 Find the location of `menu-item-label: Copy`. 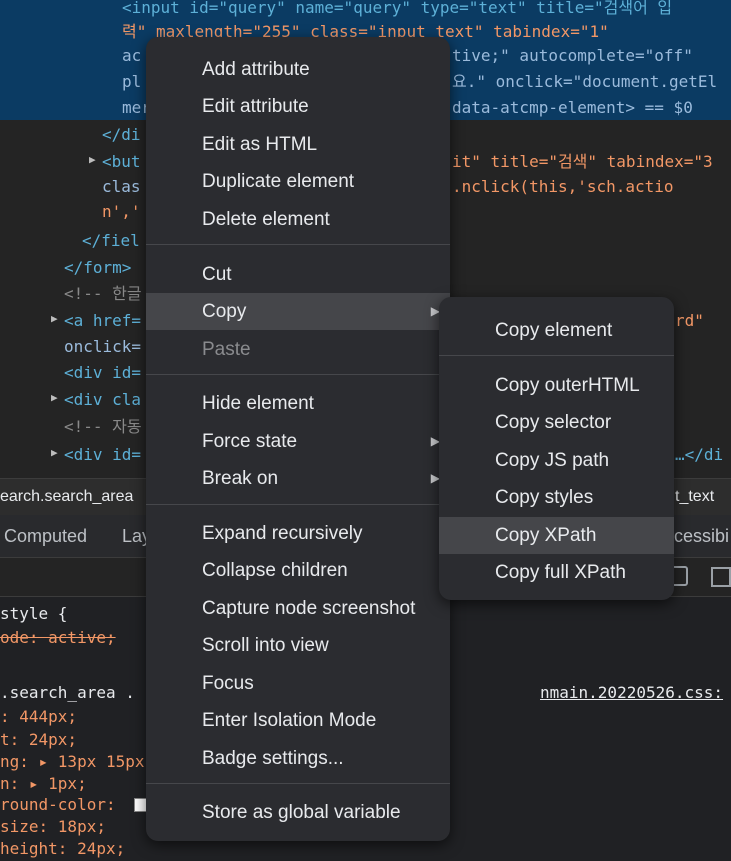

menu-item-label: Copy is located at coordinates (224, 311).